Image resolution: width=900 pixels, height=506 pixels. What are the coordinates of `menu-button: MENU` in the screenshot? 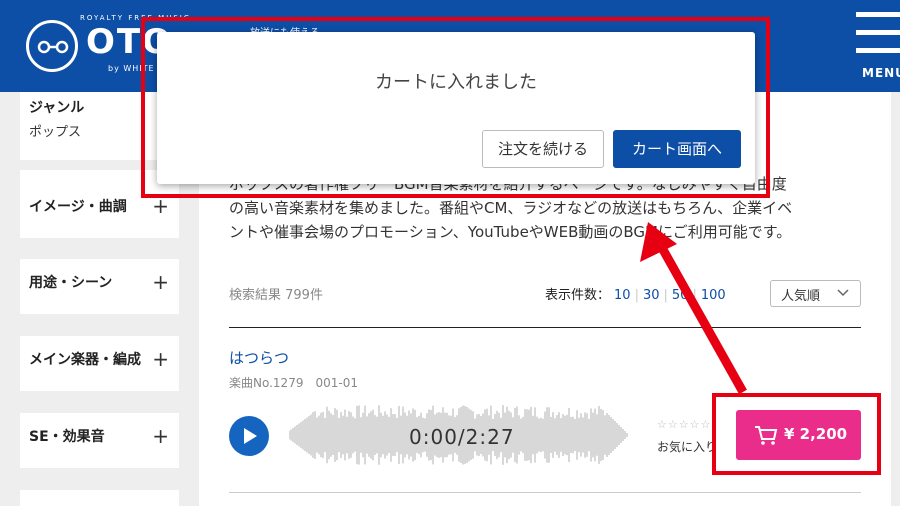 It's located at (876, 47).